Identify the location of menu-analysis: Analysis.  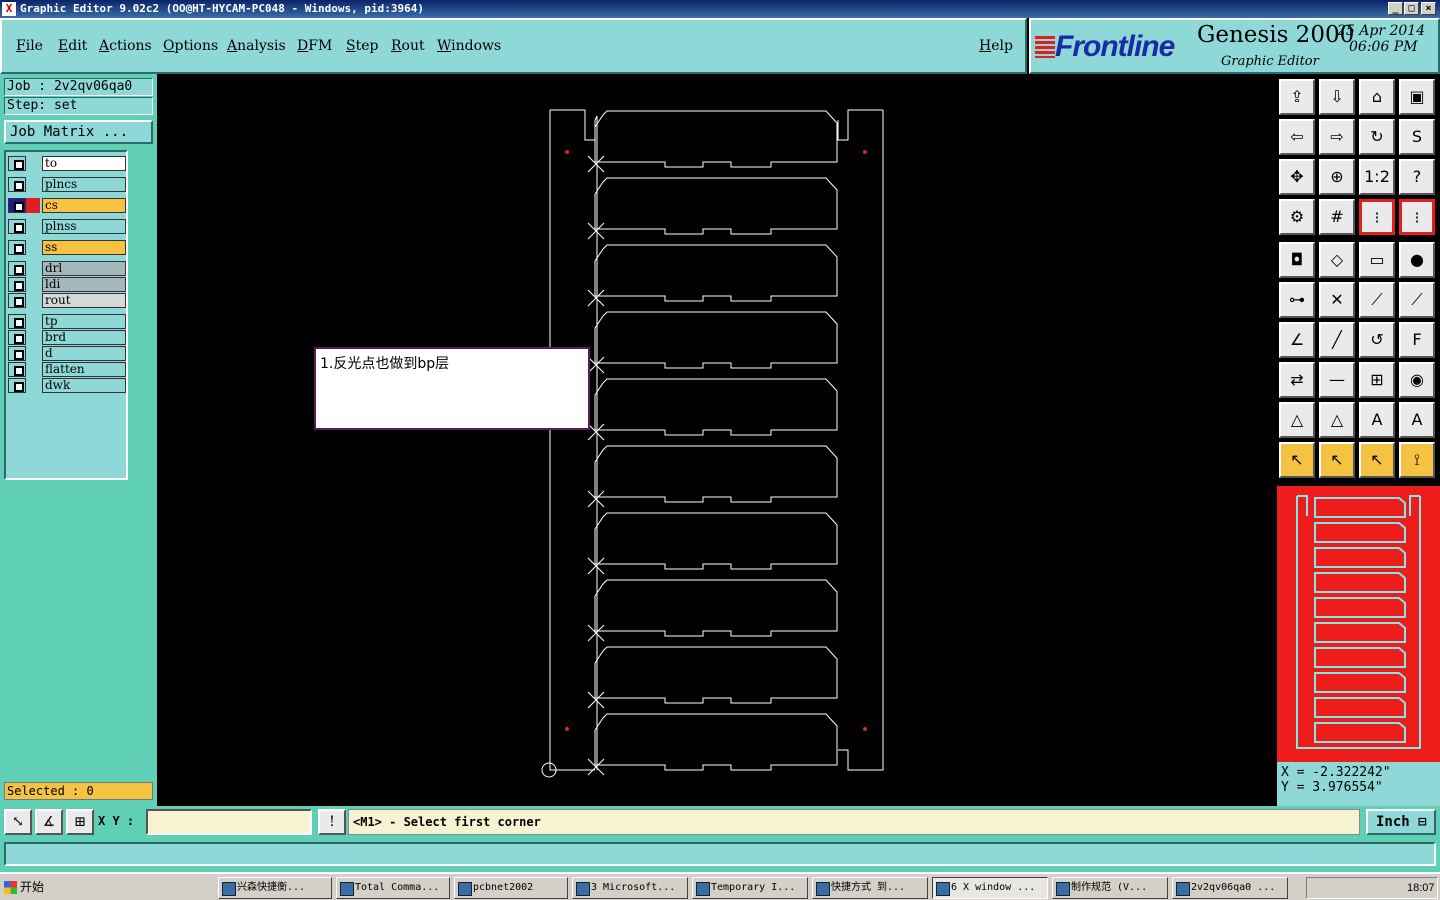
(256, 46).